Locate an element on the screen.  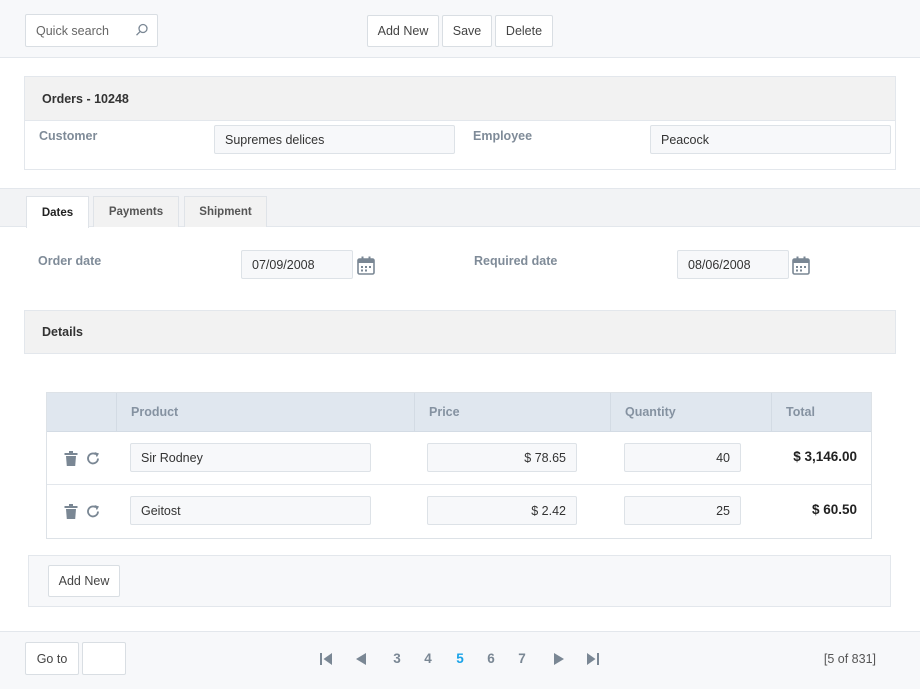
page-3: 3 is located at coordinates (397, 658).